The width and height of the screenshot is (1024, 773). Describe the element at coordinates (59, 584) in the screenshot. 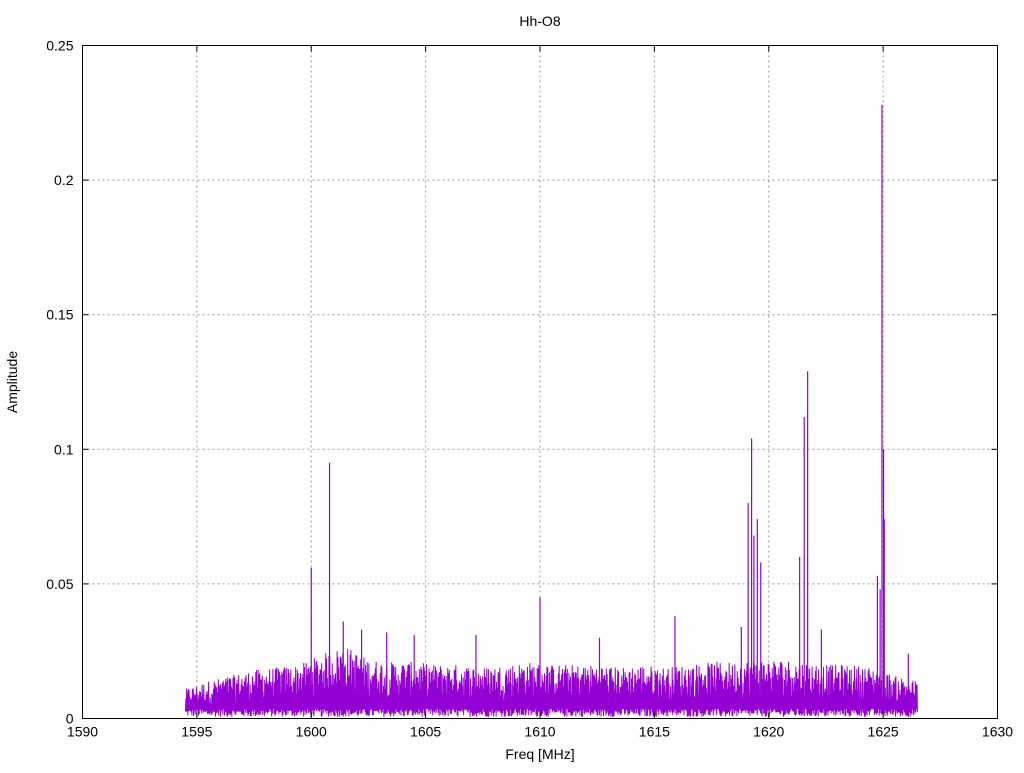

I see `y-tick-label: 0.05` at that location.